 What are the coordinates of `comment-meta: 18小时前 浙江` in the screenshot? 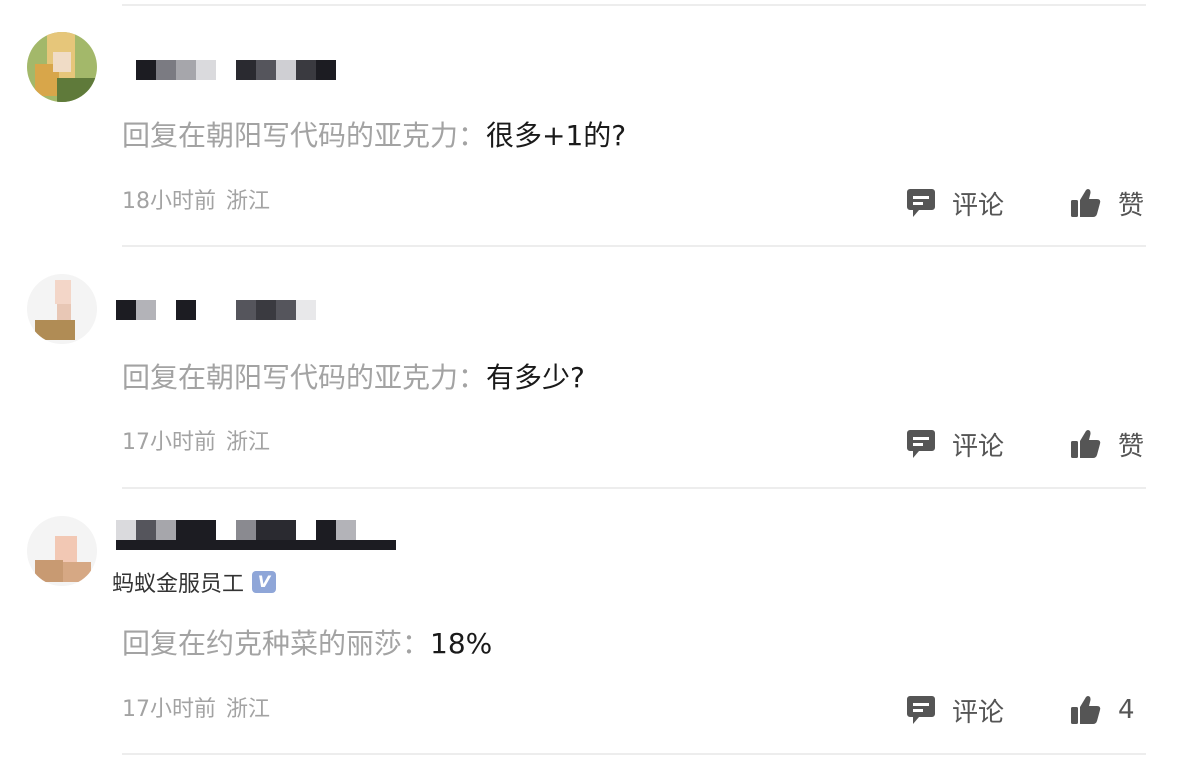 It's located at (196, 202).